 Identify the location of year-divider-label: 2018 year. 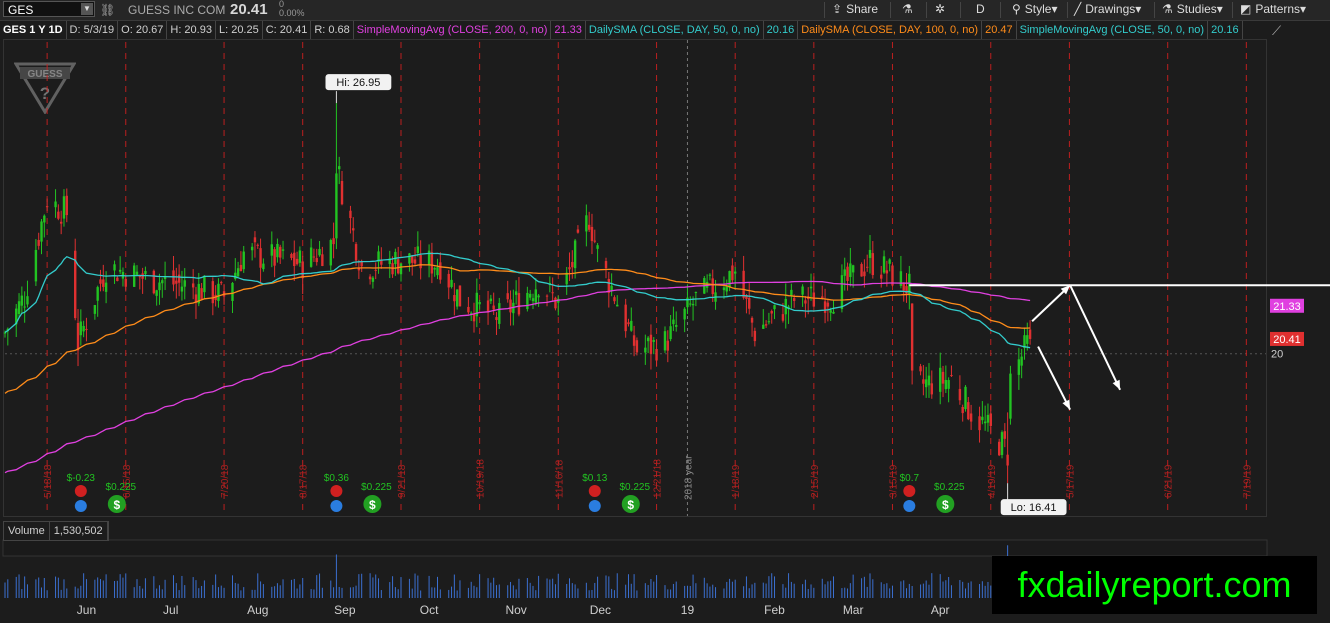
(688, 477).